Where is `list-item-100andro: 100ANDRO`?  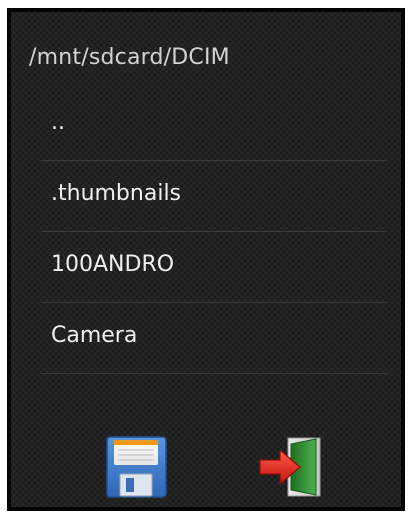
list-item-100andro: 100ANDRO is located at coordinates (214, 267).